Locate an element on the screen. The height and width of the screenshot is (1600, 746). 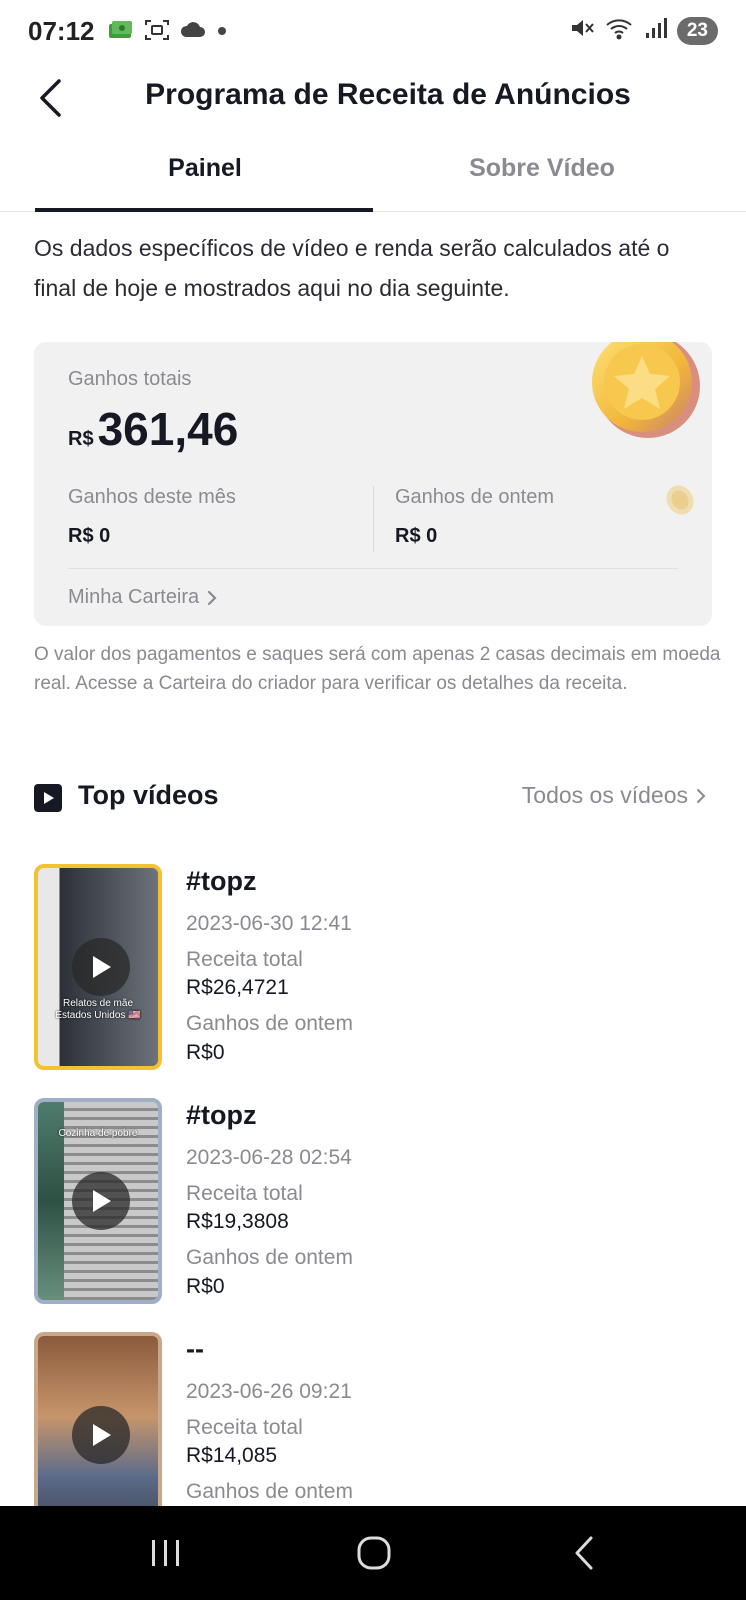
status-bar: 07:12 23 is located at coordinates (373, 33).